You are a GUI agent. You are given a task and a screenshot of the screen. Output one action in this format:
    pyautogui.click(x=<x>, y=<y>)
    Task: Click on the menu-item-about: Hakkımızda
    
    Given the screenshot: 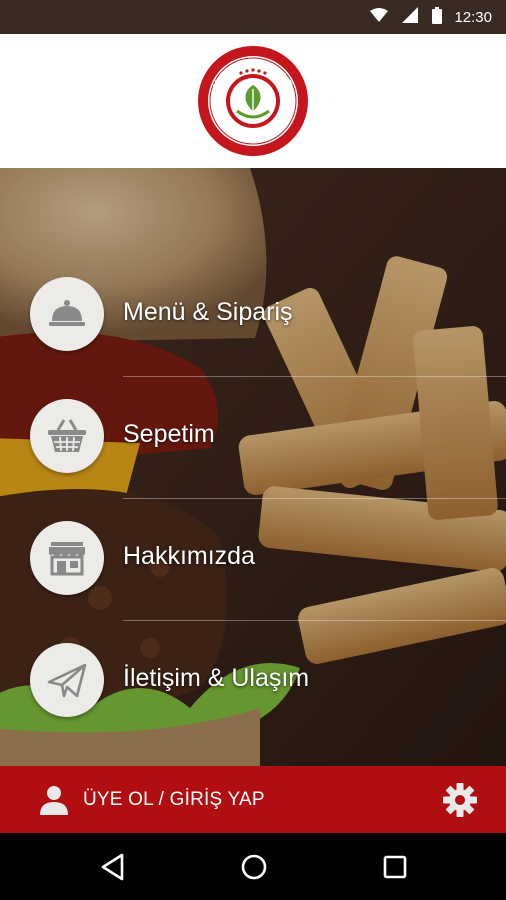 What is the action you would take?
    pyautogui.click(x=253, y=560)
    